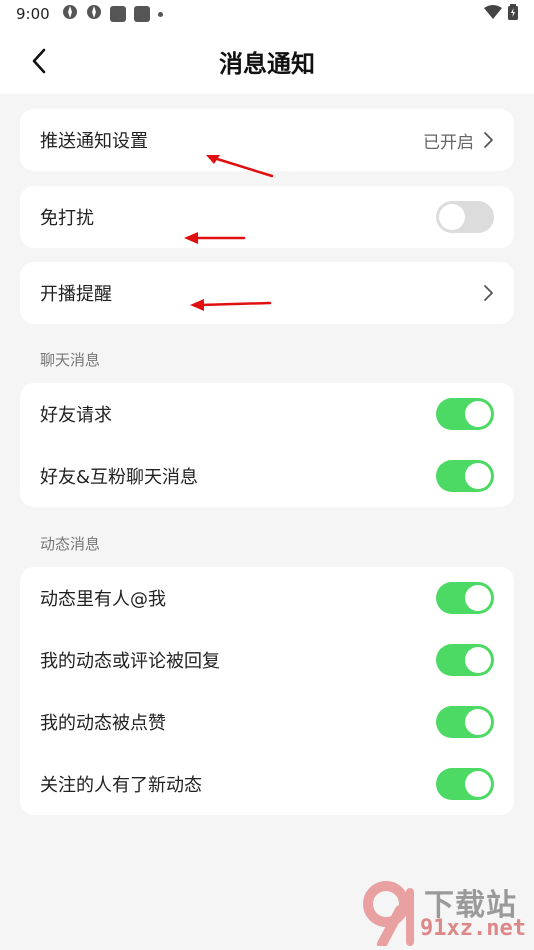 The height and width of the screenshot is (950, 534). I want to click on push-status-text: 已开启, so click(448, 142).